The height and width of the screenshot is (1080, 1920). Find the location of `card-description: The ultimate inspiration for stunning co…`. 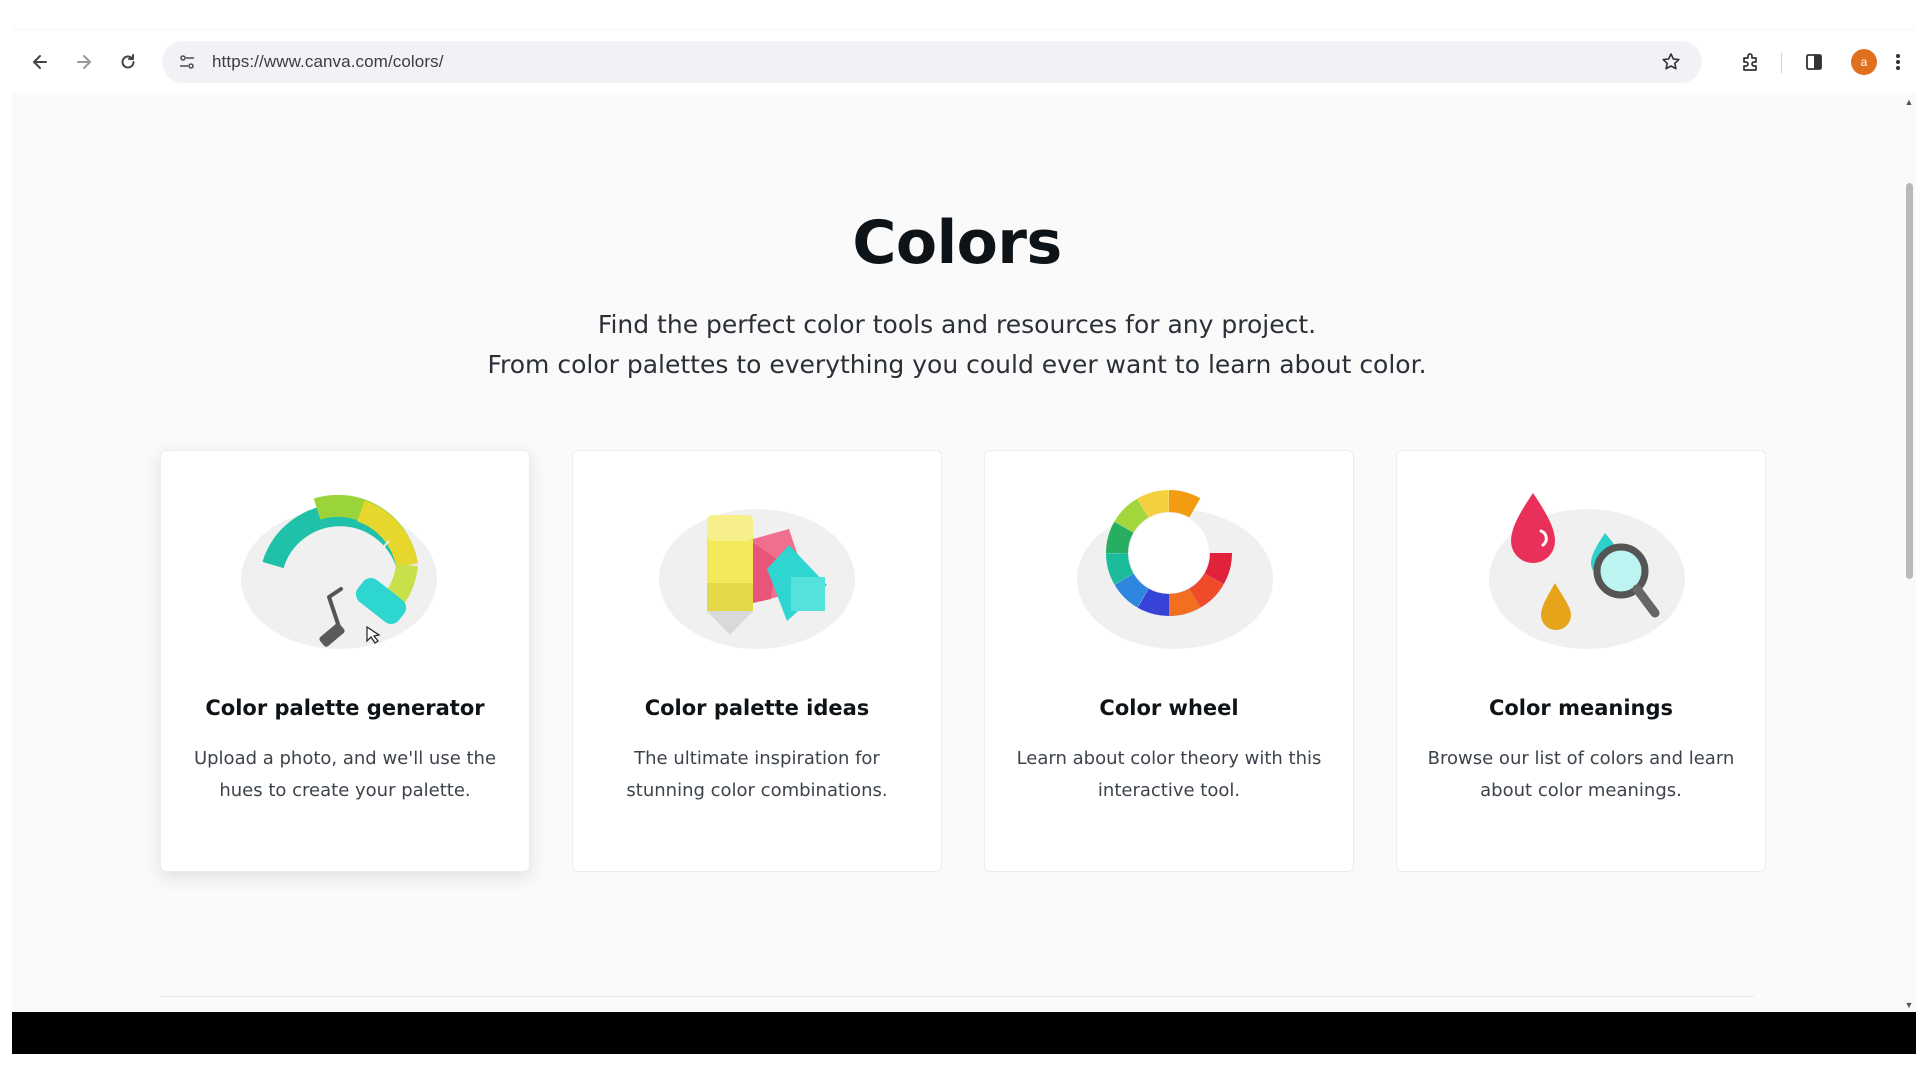

card-description: The ultimate inspiration for stunning co… is located at coordinates (757, 774).